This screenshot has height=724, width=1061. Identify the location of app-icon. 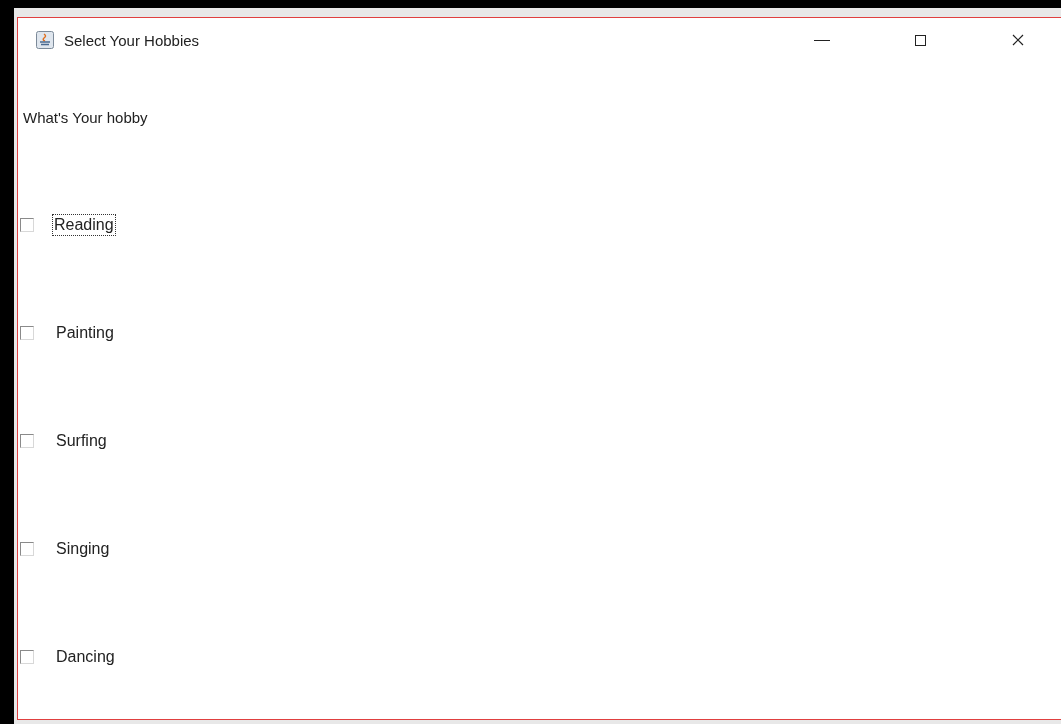
(45, 40).